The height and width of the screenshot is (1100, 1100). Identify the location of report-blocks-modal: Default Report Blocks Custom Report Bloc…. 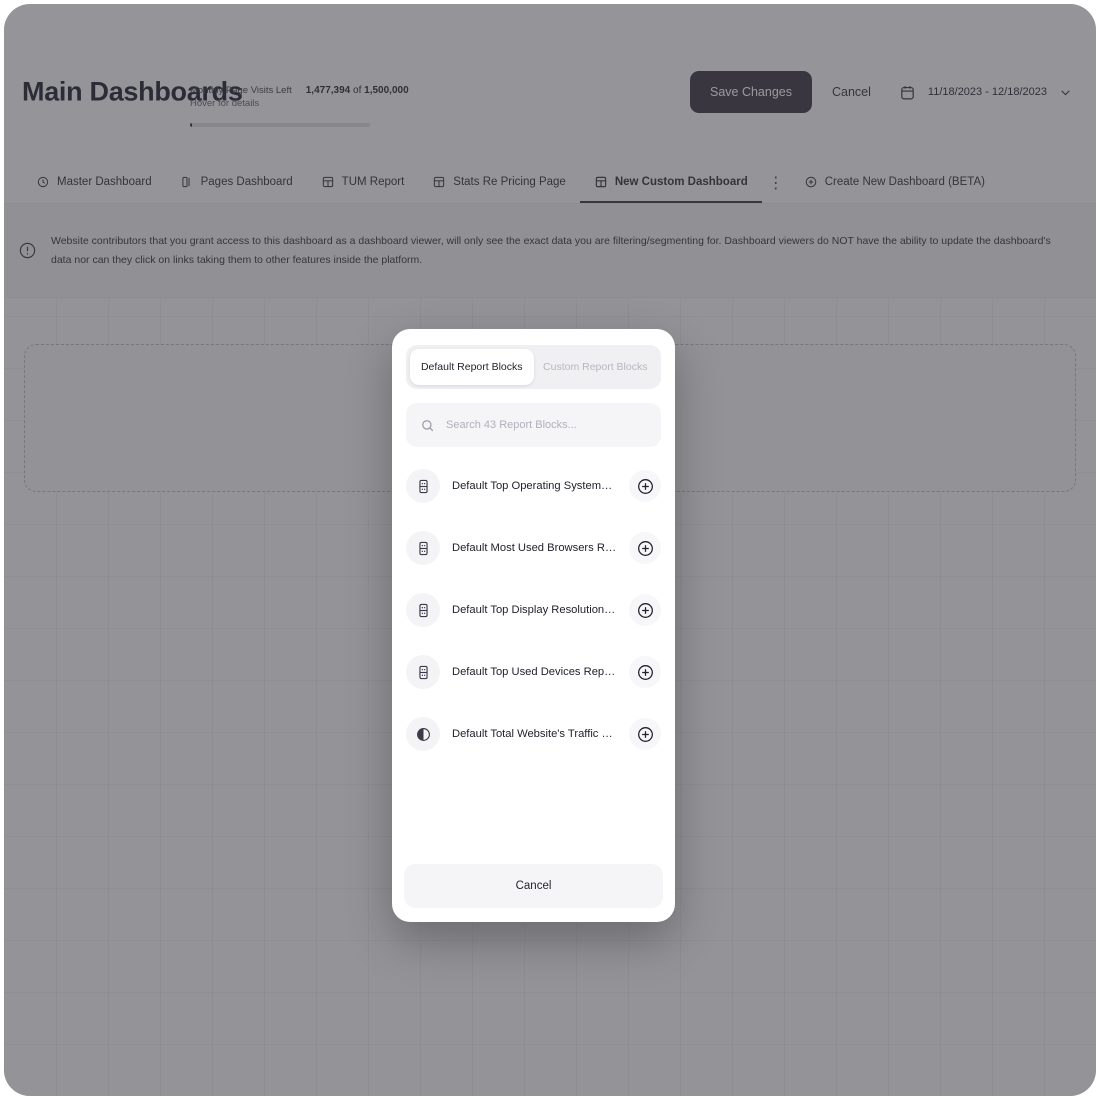
(533, 625).